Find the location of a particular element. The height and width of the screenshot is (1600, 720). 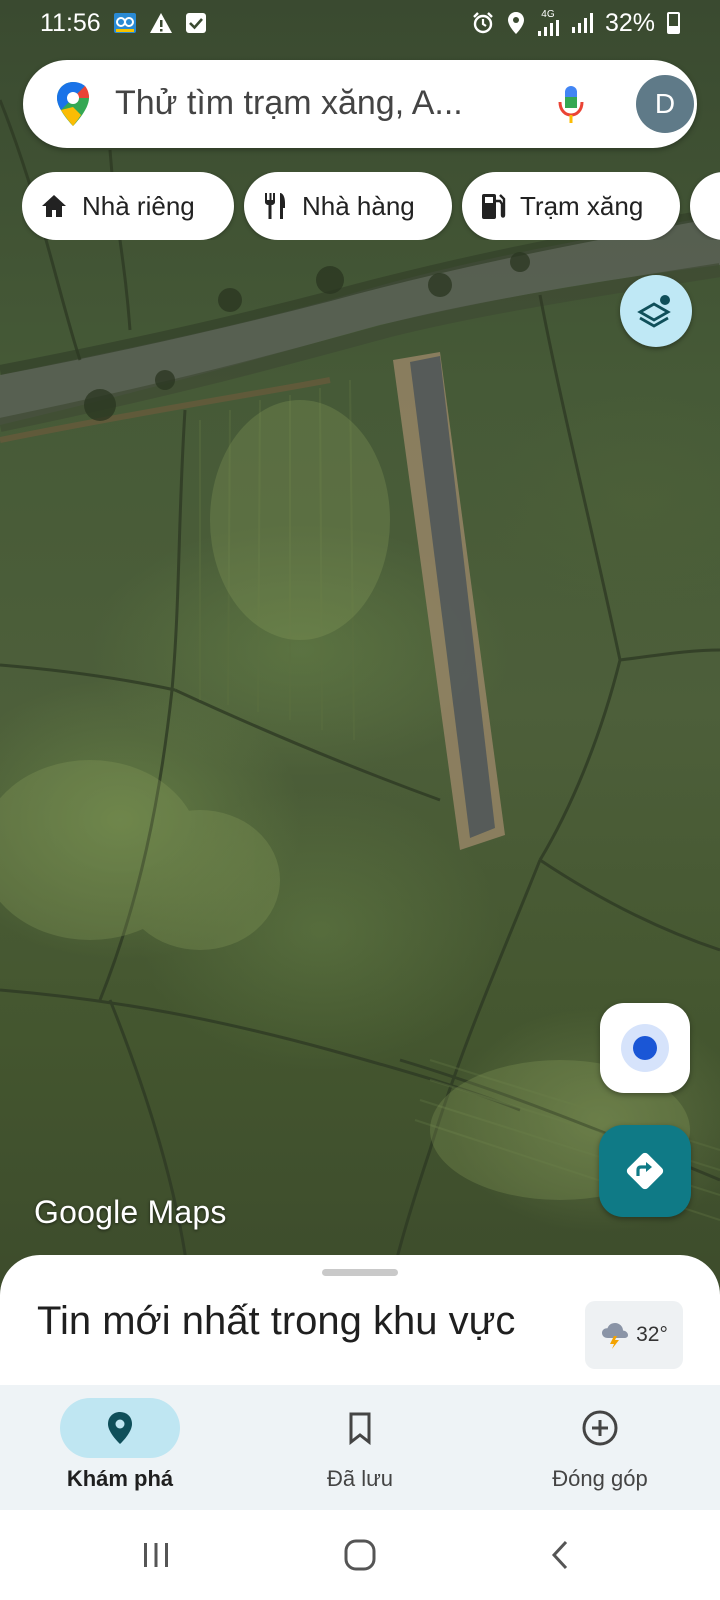

google-maps-logo-icon is located at coordinates (73, 104).